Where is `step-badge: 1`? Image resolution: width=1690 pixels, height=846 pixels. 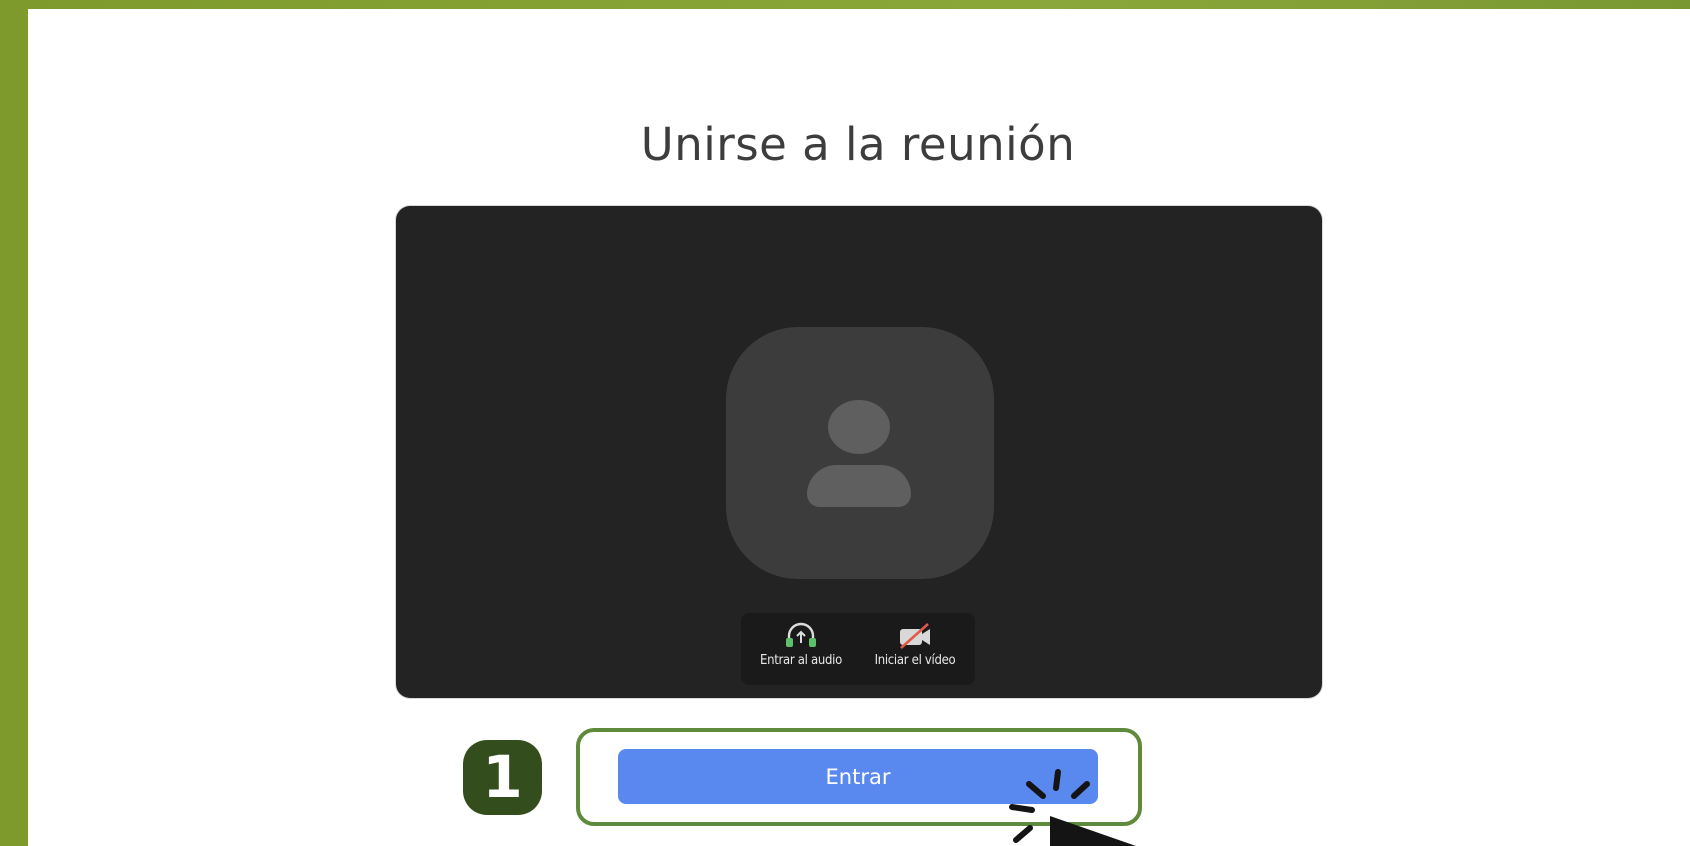 step-badge: 1 is located at coordinates (502, 777).